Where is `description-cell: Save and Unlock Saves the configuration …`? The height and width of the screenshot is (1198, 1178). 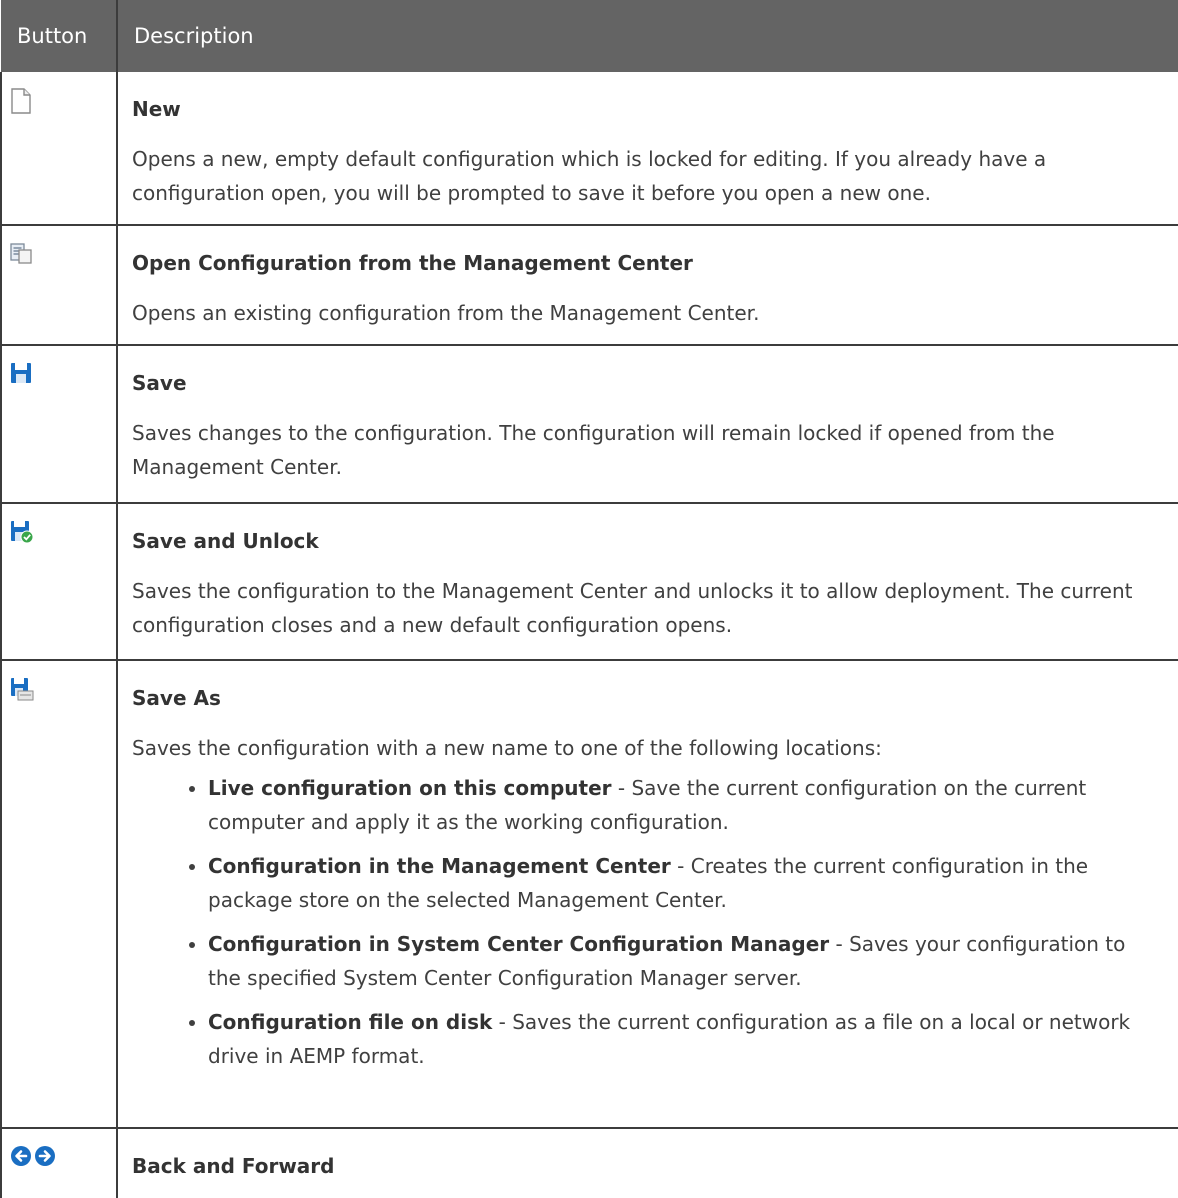 description-cell: Save and Unlock Saves the configuration … is located at coordinates (647, 582).